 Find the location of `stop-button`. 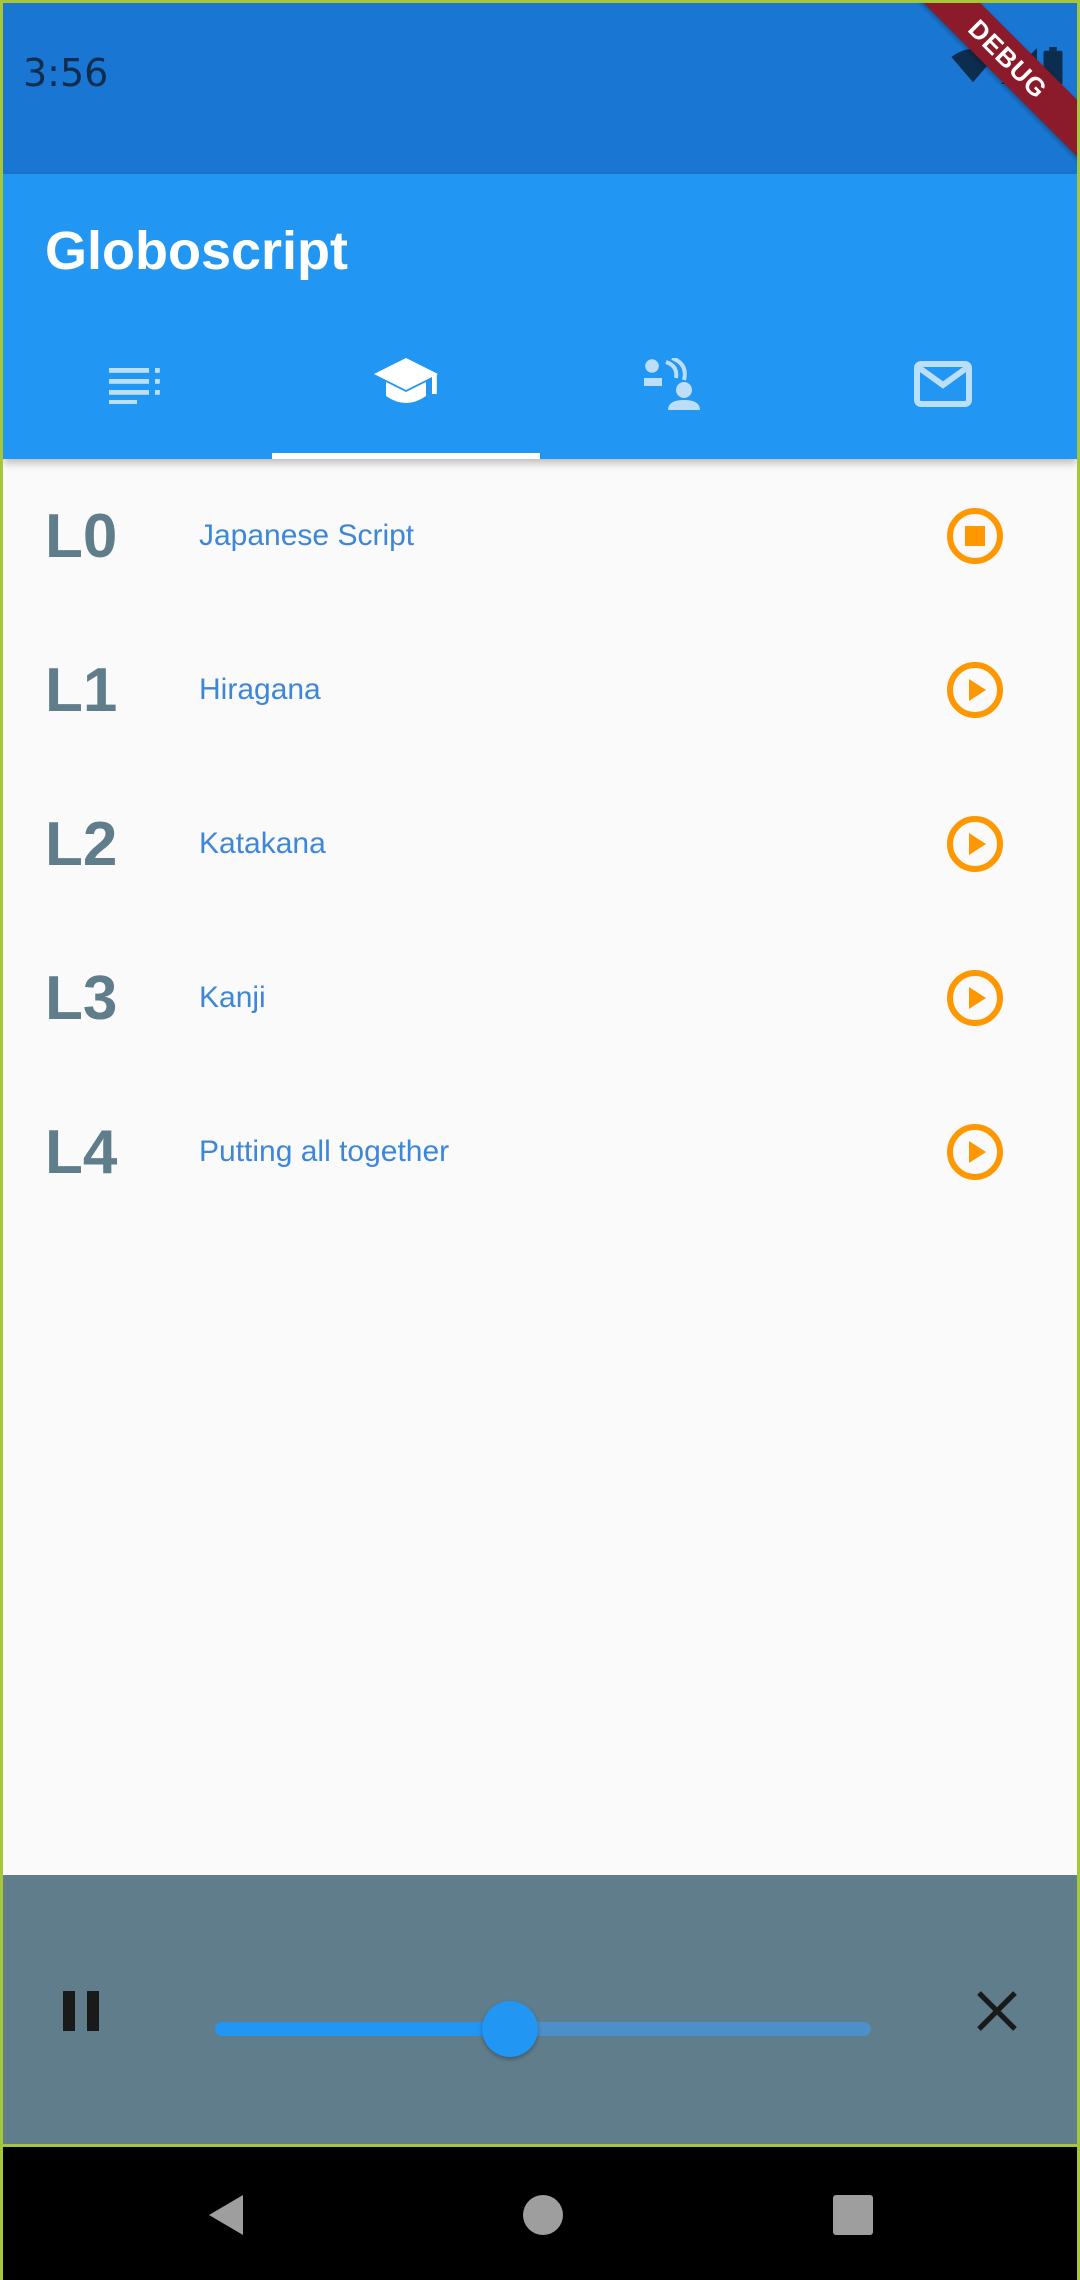

stop-button is located at coordinates (975, 536).